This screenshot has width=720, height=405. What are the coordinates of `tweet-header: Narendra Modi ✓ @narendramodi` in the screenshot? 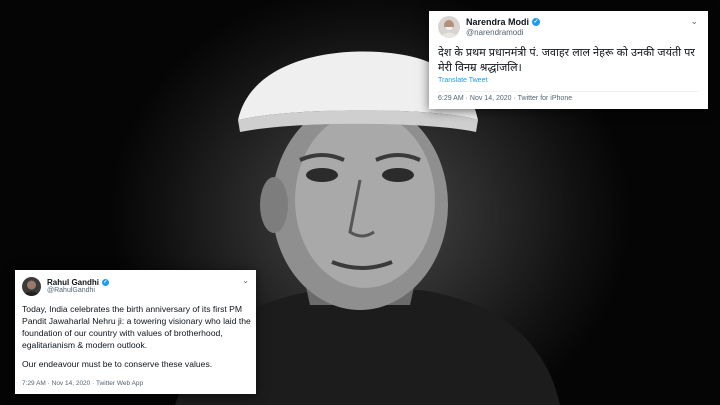 It's located at (489, 27).